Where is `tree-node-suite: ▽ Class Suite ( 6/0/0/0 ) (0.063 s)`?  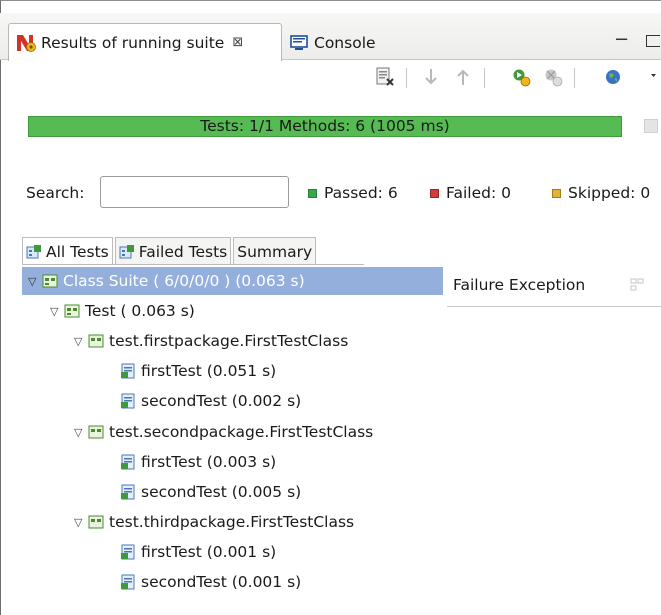
tree-node-suite: ▽ Class Suite ( 6/0/0/0 ) (0.063 s) is located at coordinates (232, 281).